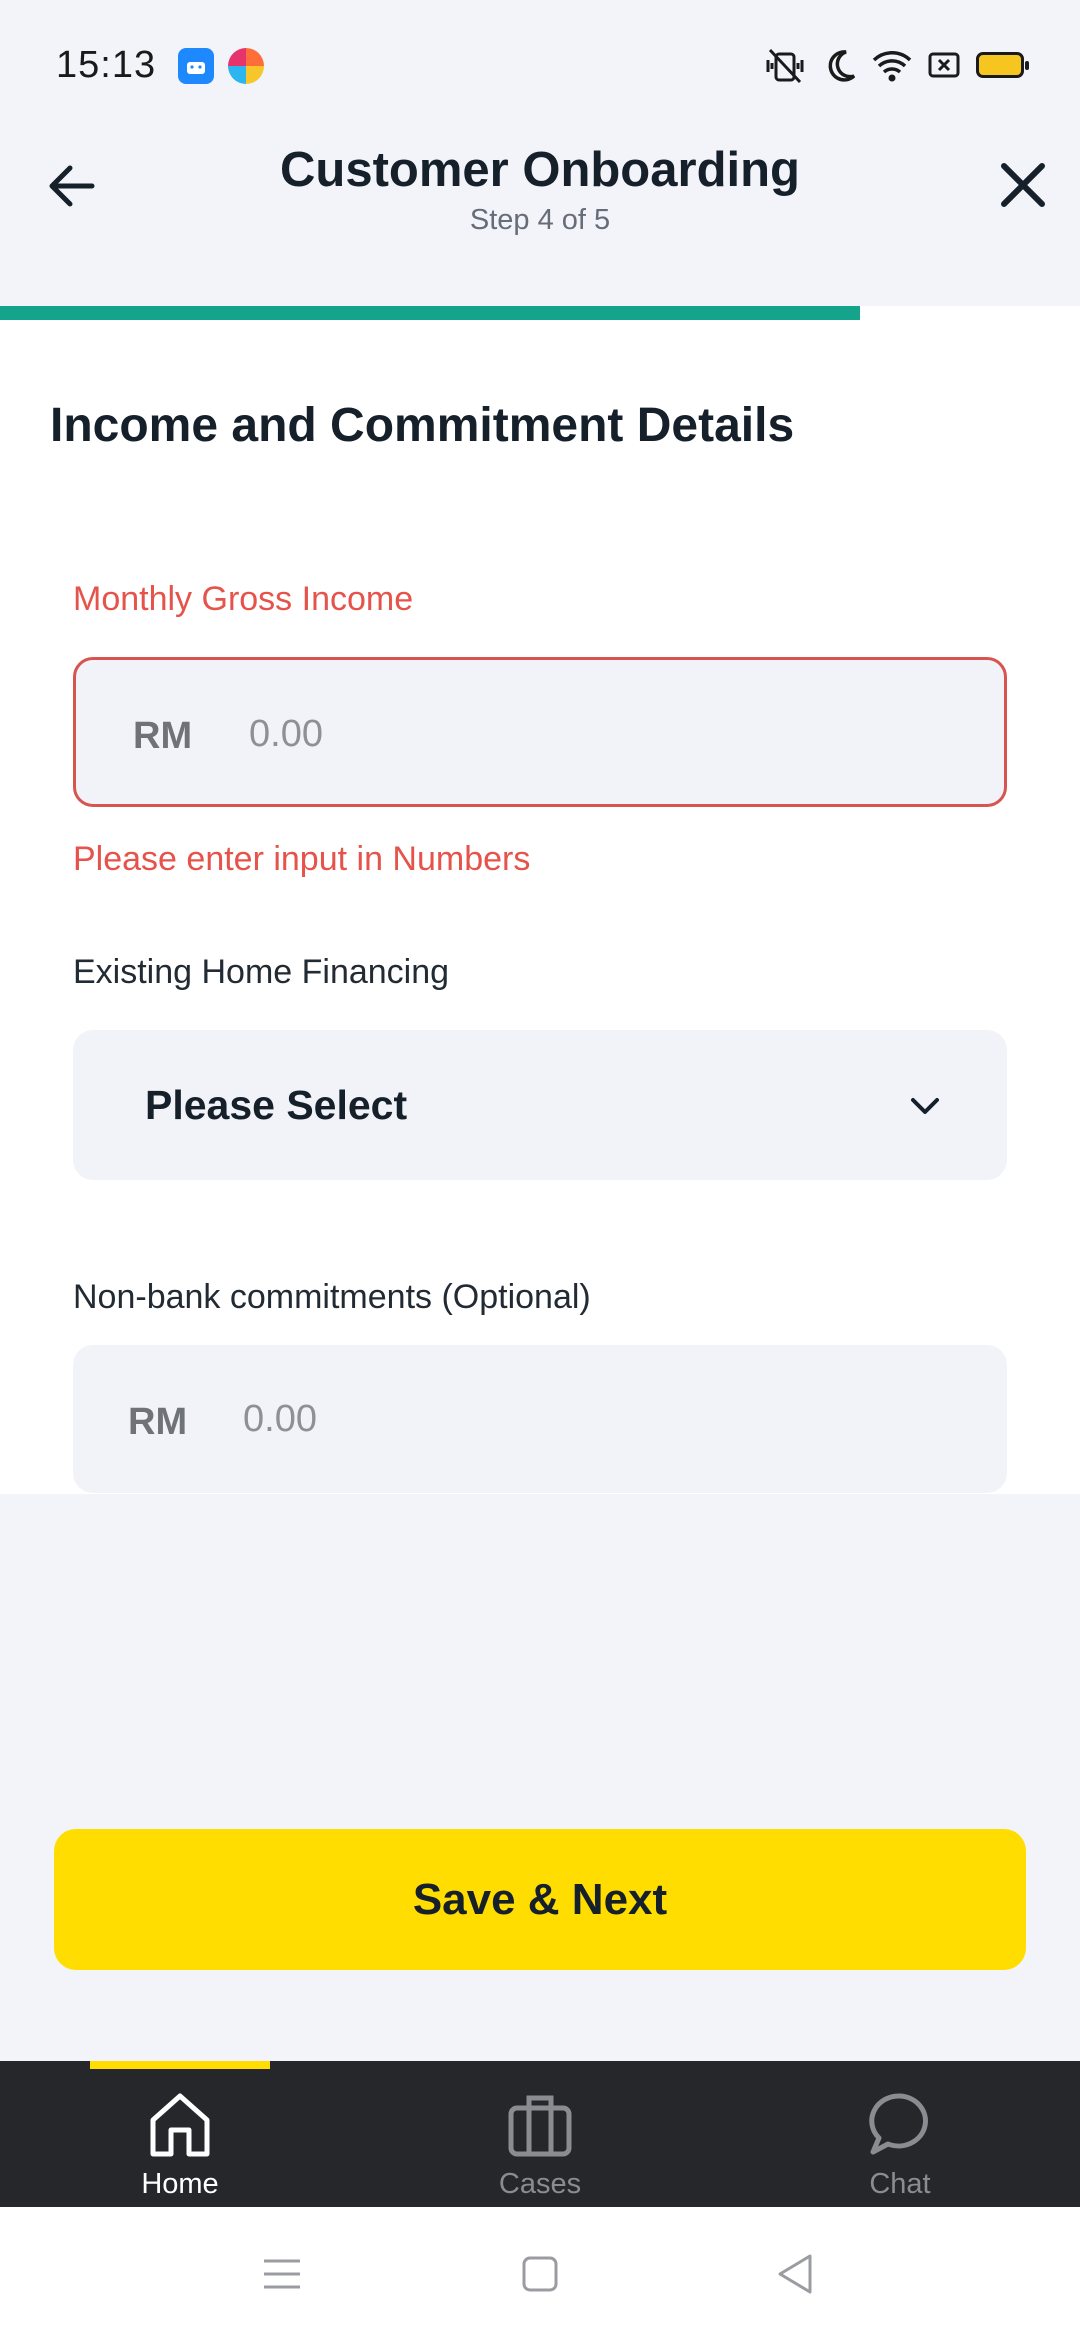 The width and height of the screenshot is (1080, 2340). I want to click on home-financing-selected: Please Select, so click(276, 1105).